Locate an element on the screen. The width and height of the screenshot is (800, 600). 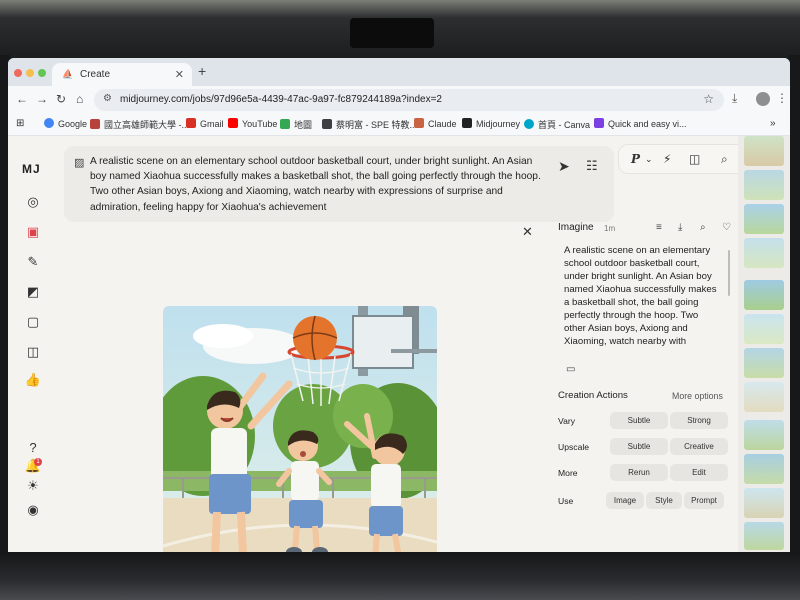
generated-image is located at coordinates (300, 429).